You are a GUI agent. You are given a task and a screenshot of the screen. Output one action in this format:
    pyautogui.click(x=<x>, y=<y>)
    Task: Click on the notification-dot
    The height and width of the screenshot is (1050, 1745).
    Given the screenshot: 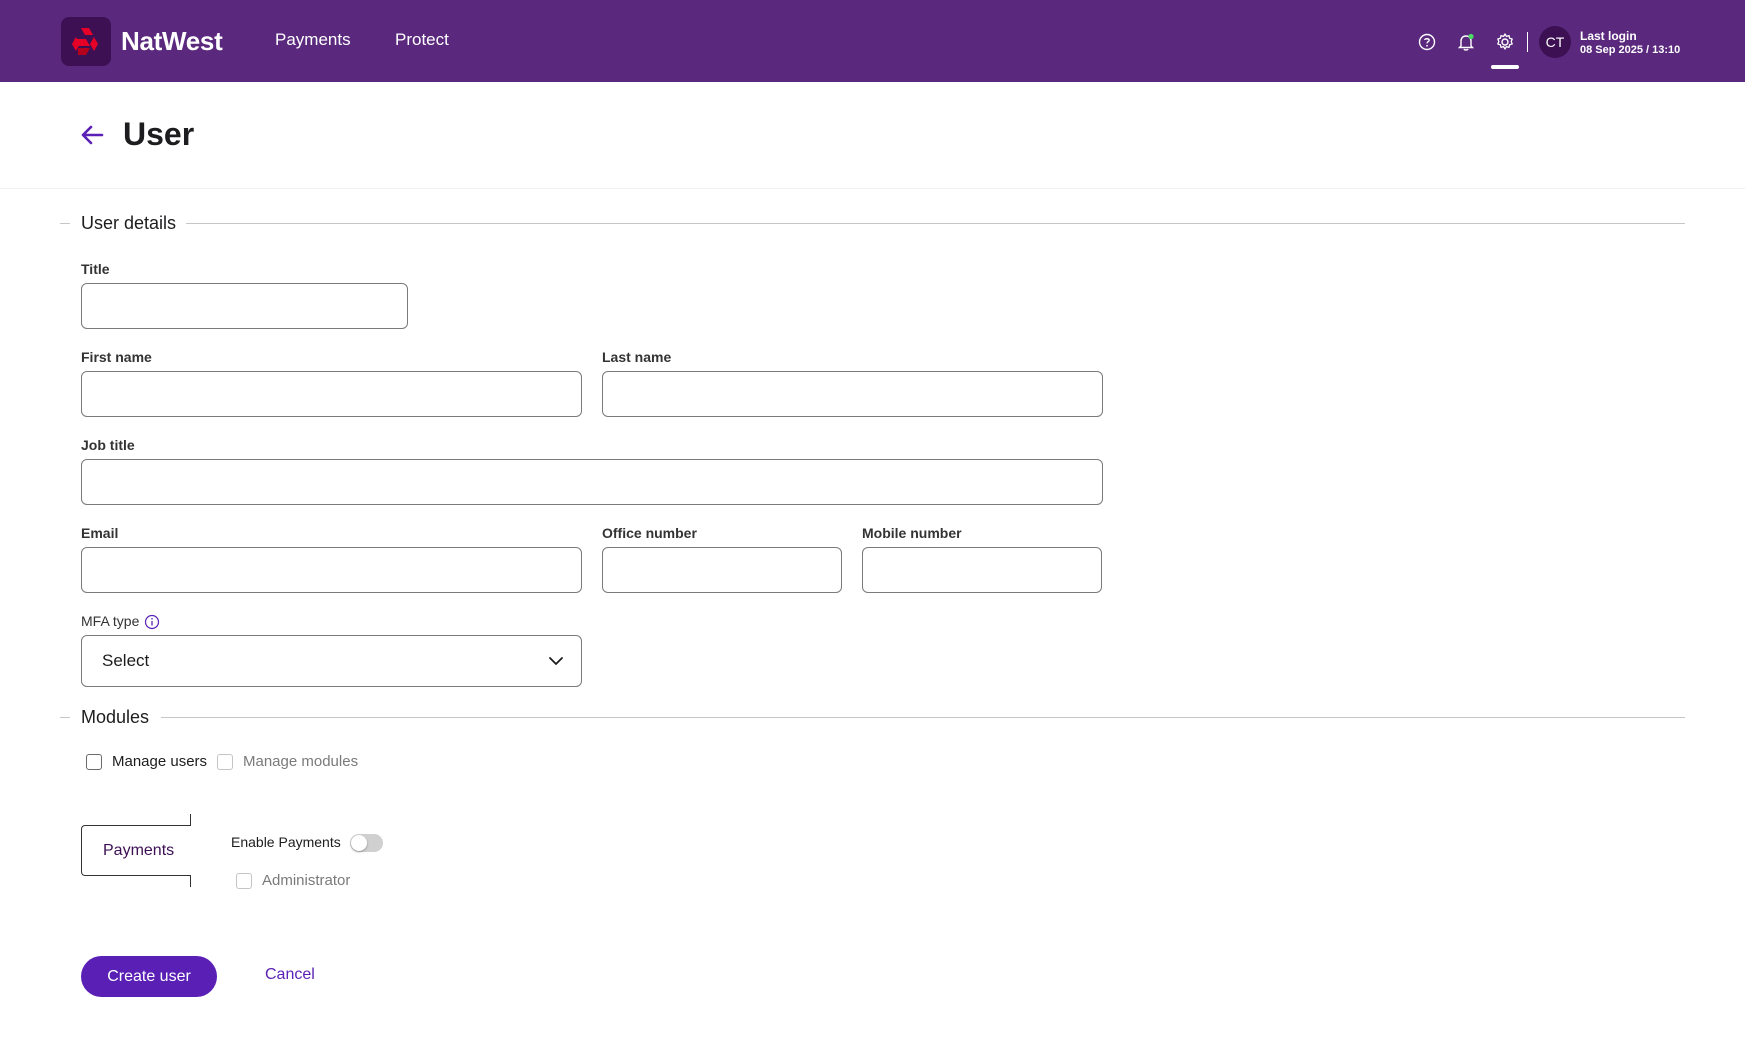 What is the action you would take?
    pyautogui.click(x=1471, y=36)
    